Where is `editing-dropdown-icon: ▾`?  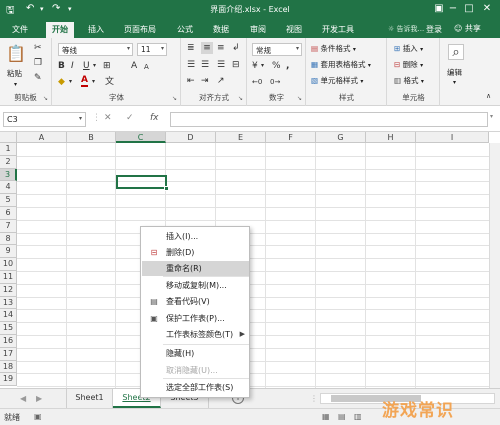
editing-dropdown-icon: ▾ is located at coordinates (454, 82).